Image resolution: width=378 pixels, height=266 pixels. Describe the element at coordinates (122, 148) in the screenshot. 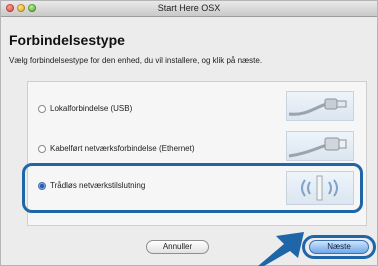

I see `option-ethernet-label: Kabelført netværksforbindelse (Ethernet)` at that location.